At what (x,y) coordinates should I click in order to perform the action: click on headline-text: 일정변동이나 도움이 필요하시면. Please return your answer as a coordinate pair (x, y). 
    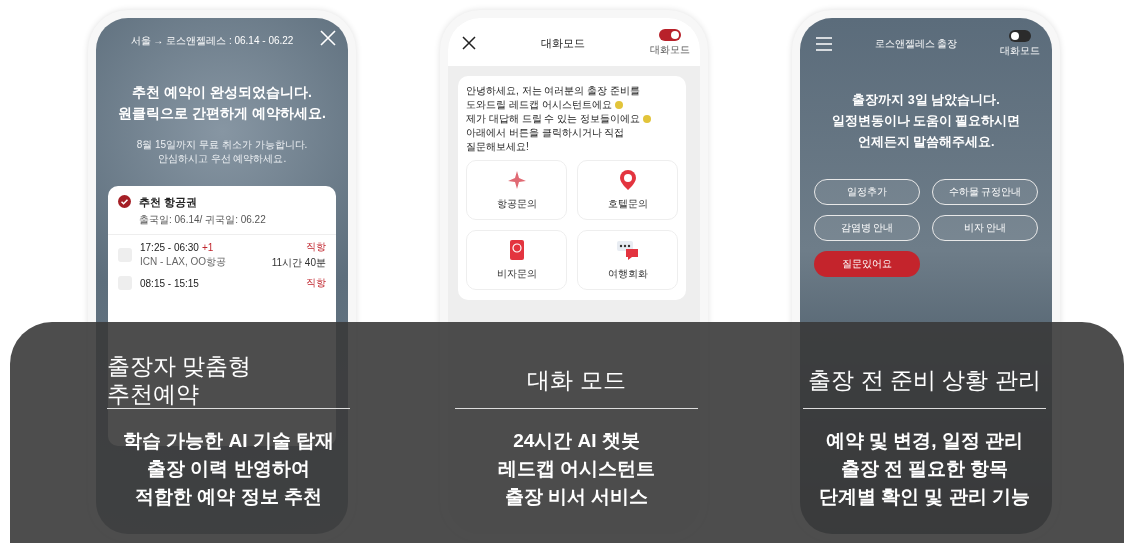
    Looking at the image, I should click on (926, 121).